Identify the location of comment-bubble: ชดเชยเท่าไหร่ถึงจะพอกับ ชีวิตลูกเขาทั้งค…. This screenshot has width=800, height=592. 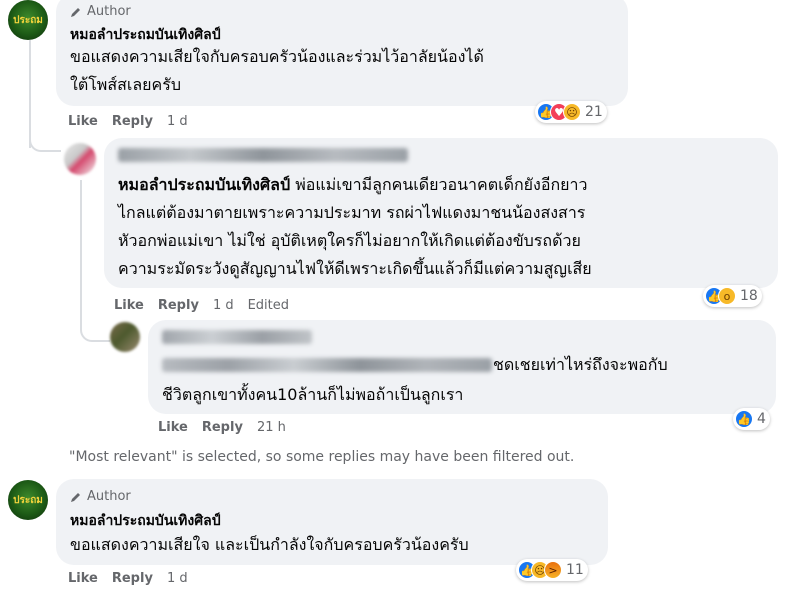
(462, 367).